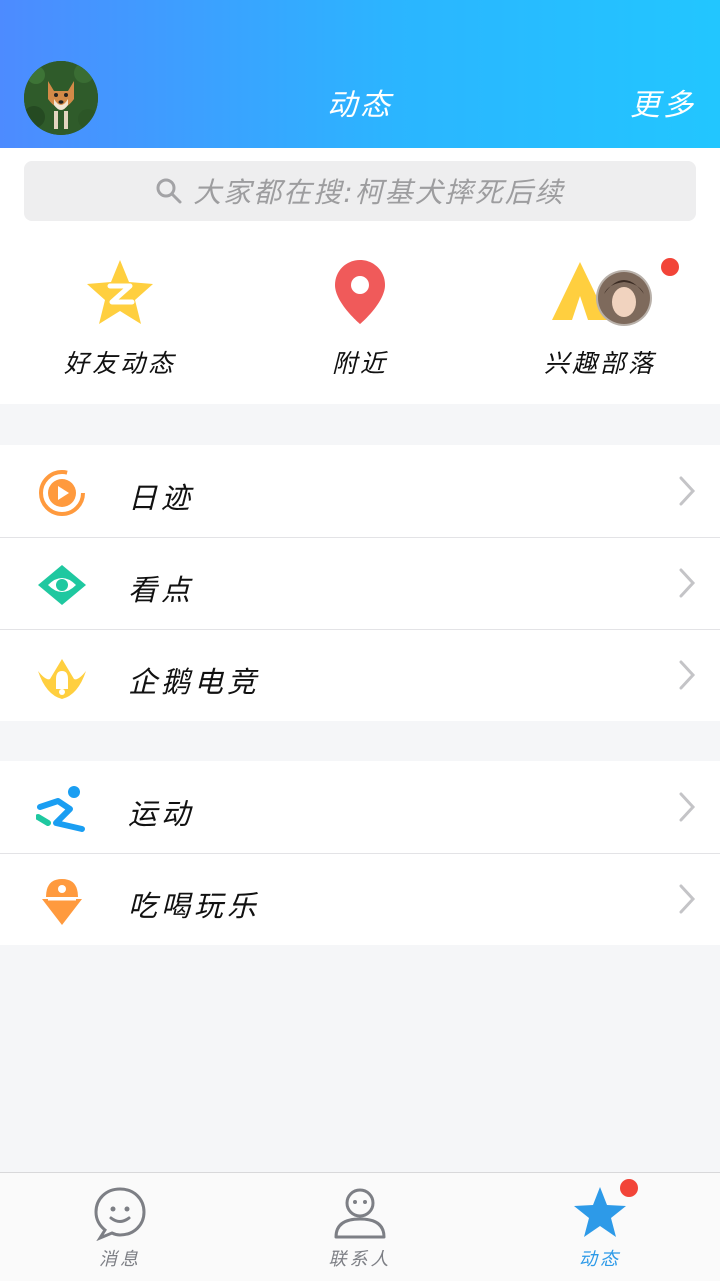  Describe the element at coordinates (119, 363) in the screenshot. I see `quick-link-label: 好友动态` at that location.